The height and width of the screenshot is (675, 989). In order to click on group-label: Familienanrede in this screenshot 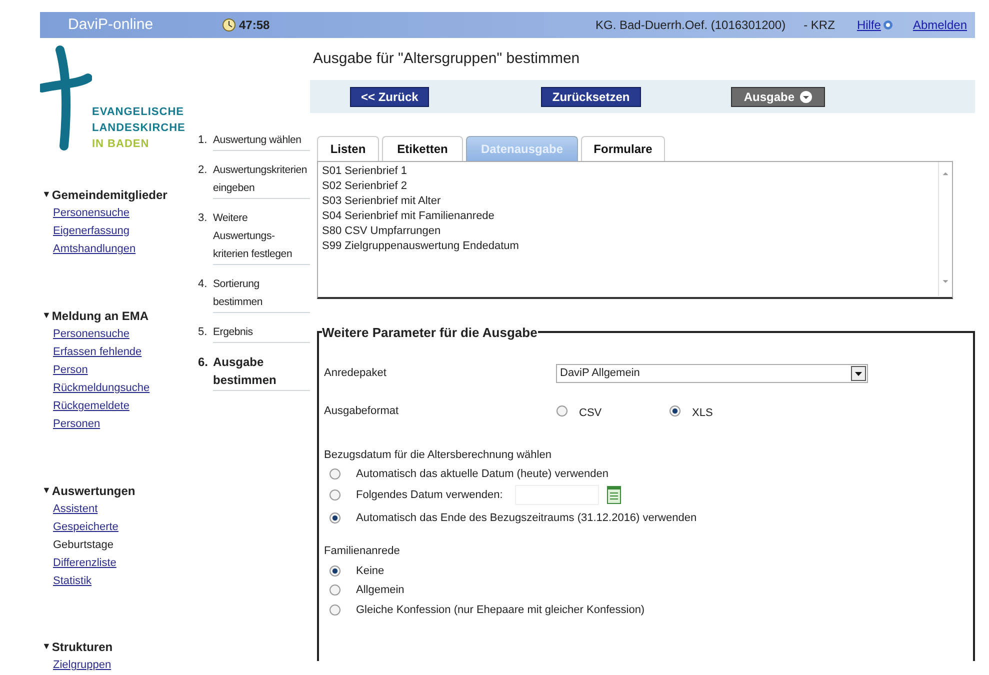, I will do `click(362, 551)`.